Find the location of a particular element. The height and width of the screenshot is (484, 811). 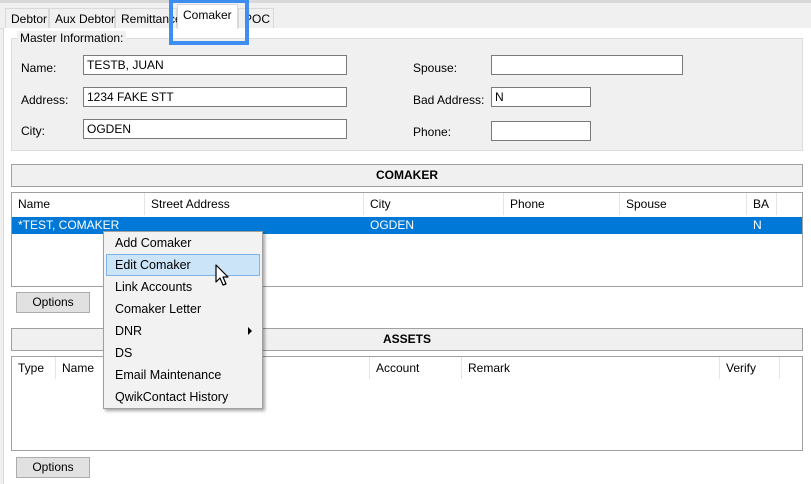

comaker-col-ba: BA is located at coordinates (762, 204).